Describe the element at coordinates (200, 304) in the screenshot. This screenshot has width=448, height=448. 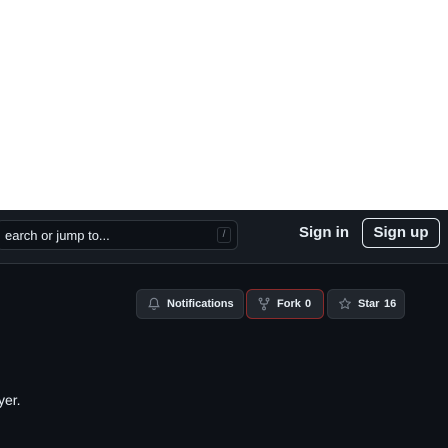
I see `notifications-label: Notifications` at that location.